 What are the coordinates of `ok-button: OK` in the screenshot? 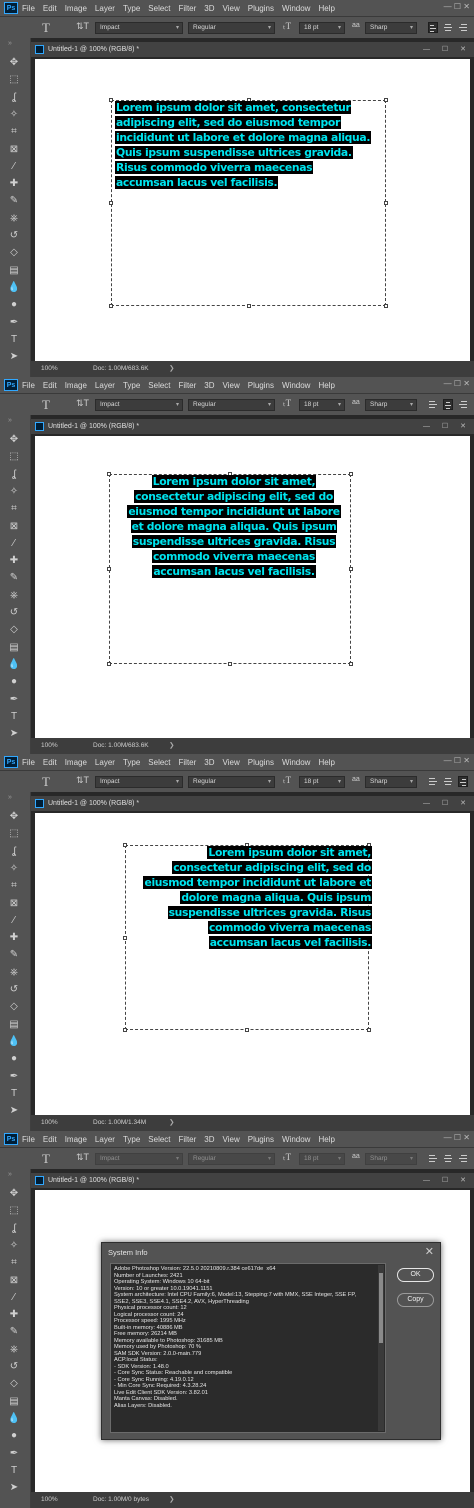 It's located at (415, 1275).